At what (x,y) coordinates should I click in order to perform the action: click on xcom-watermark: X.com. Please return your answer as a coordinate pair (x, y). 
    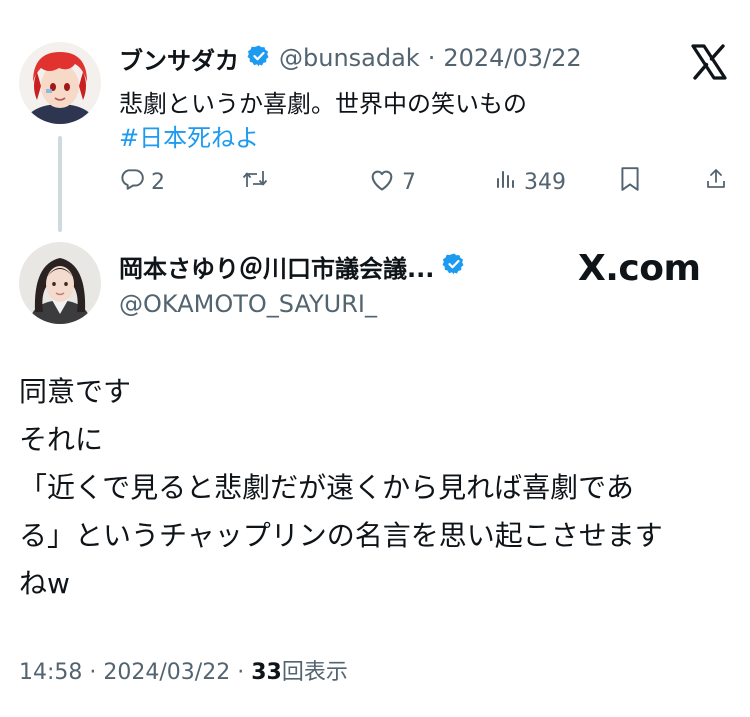
    Looking at the image, I should click on (639, 268).